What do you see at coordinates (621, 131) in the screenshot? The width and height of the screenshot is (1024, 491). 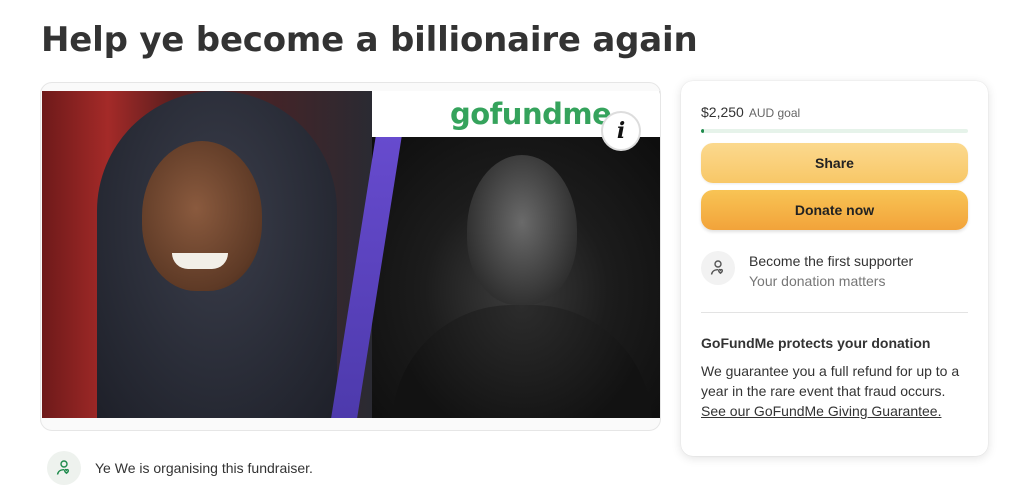 I see `info-icon: i` at bounding box center [621, 131].